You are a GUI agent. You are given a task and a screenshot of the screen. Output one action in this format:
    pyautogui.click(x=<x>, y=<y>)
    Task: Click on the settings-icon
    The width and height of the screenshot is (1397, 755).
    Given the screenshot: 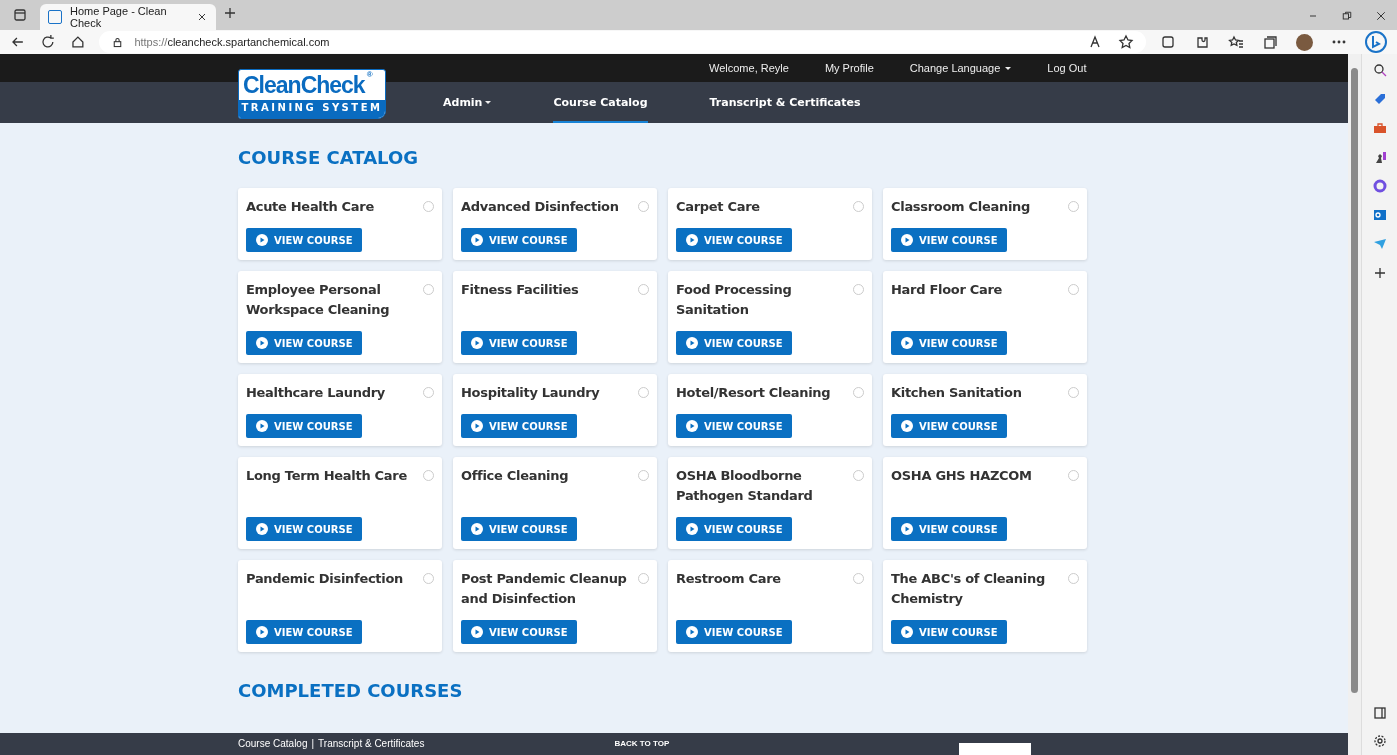 What is the action you would take?
    pyautogui.click(x=1379, y=741)
    